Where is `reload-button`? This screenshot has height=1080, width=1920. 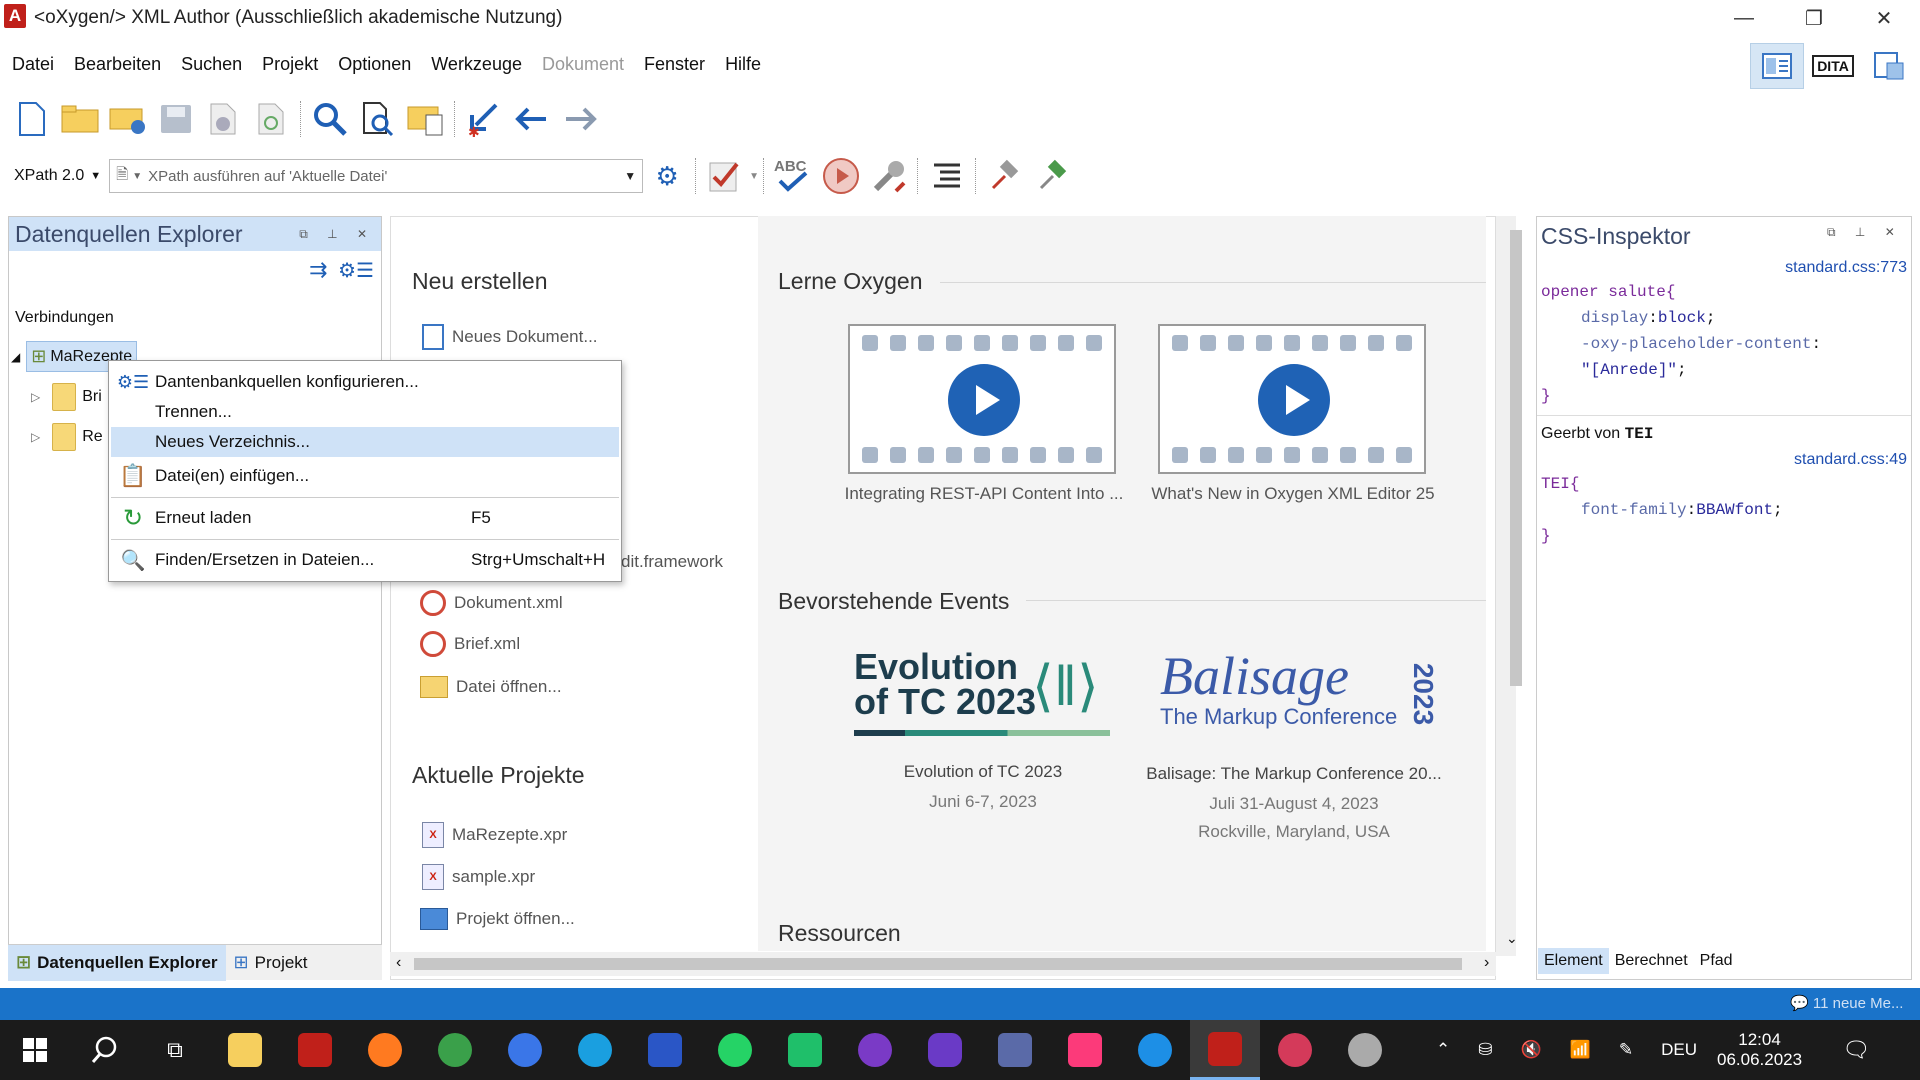
reload-button is located at coordinates (272, 119).